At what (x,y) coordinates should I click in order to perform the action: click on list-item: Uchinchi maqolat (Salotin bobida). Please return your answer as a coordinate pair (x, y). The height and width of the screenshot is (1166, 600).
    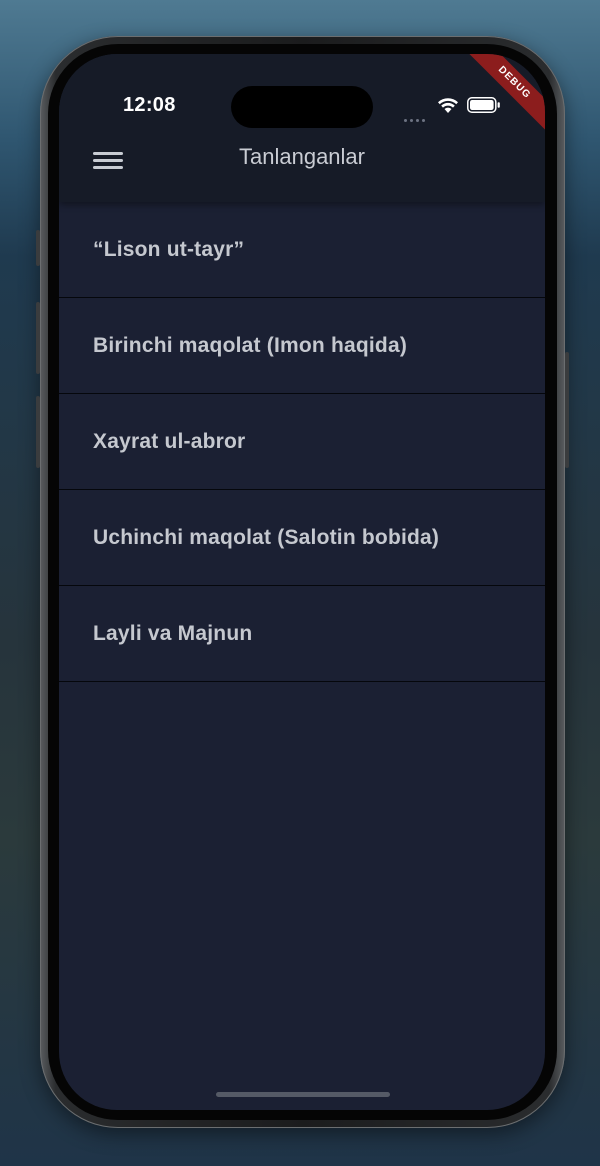
    Looking at the image, I should click on (302, 538).